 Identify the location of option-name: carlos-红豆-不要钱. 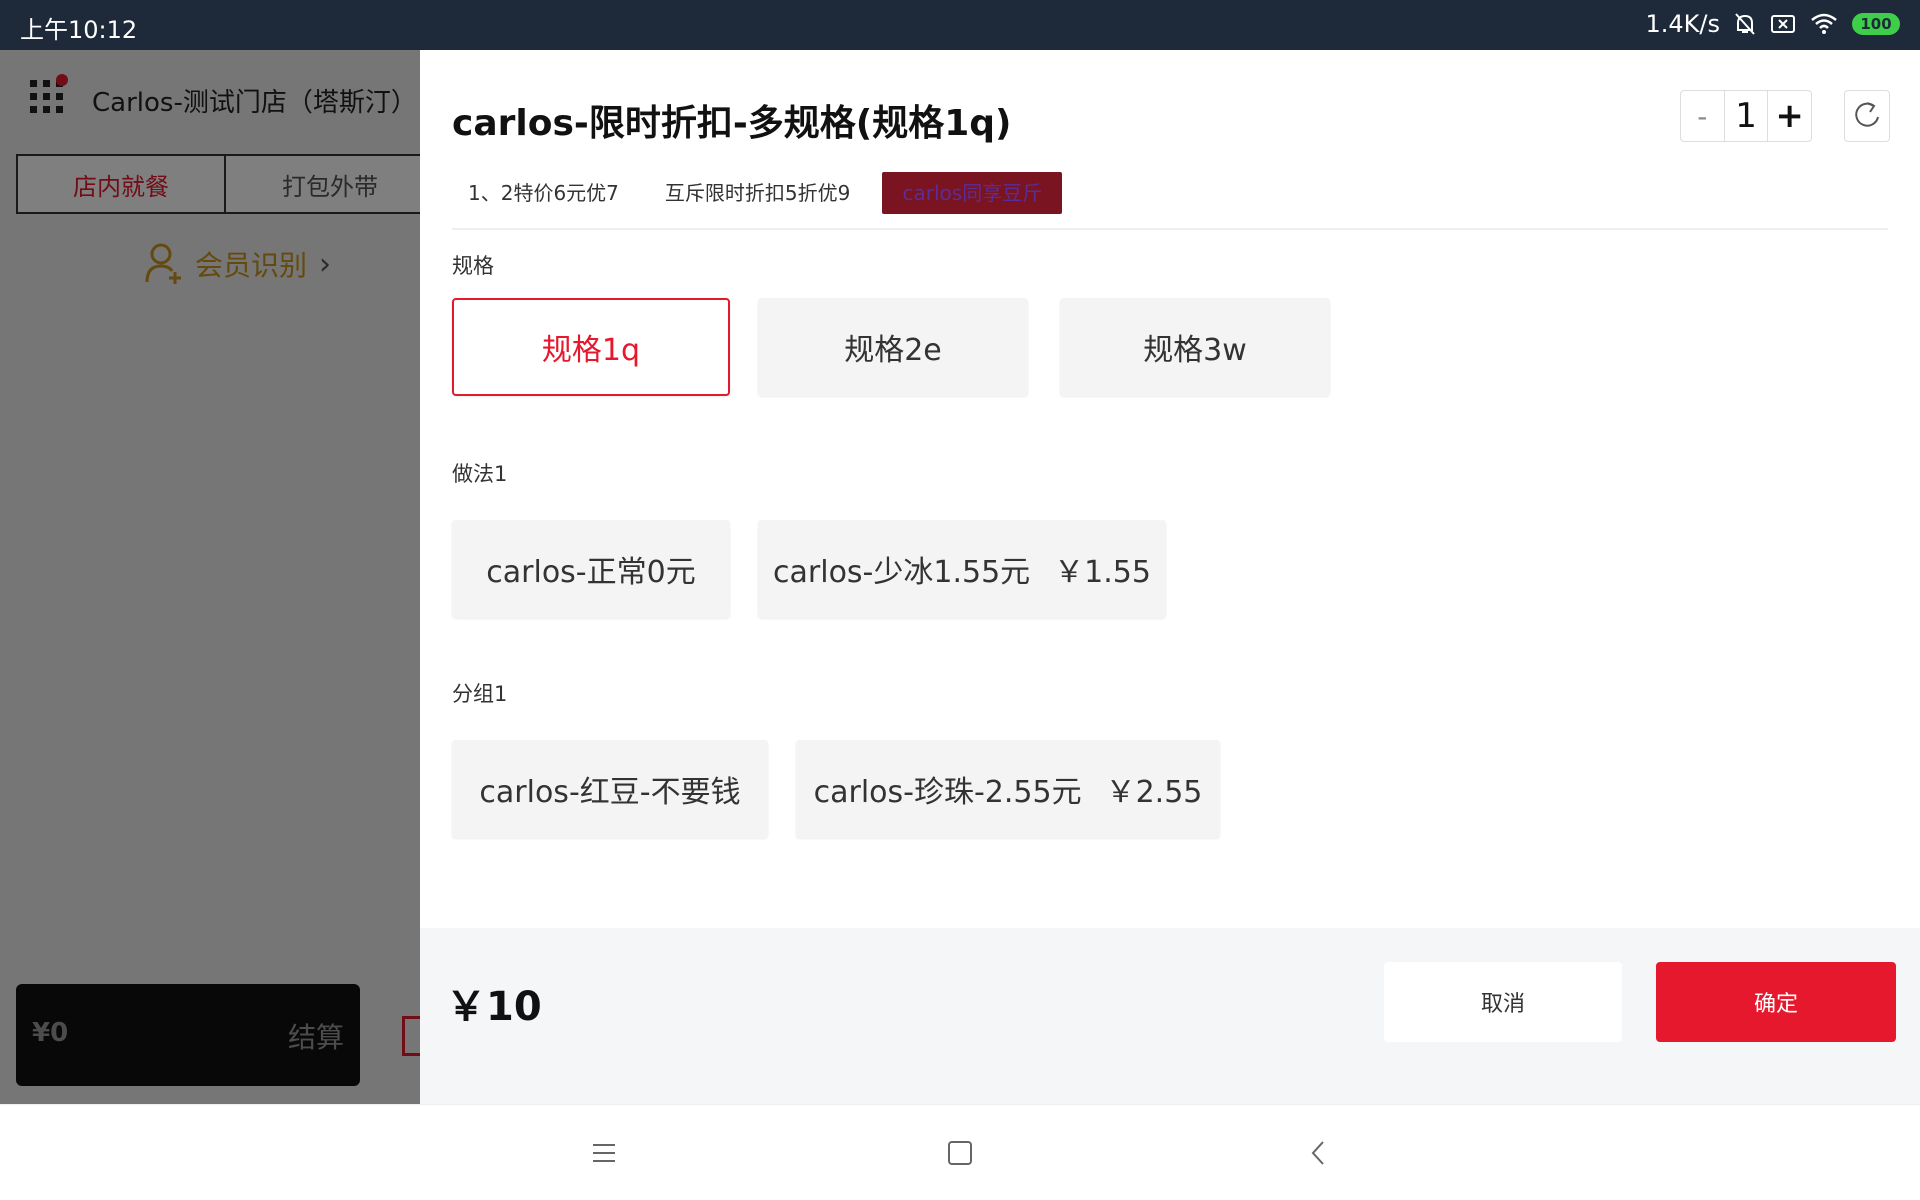
(610, 792).